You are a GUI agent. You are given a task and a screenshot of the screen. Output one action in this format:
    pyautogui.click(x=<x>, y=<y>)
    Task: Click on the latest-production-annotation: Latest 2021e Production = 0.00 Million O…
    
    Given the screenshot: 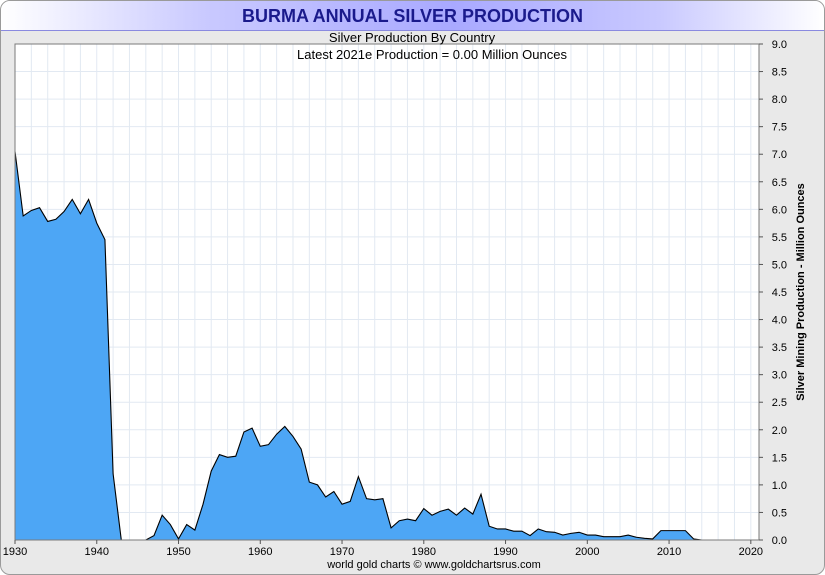 What is the action you would take?
    pyautogui.click(x=432, y=54)
    